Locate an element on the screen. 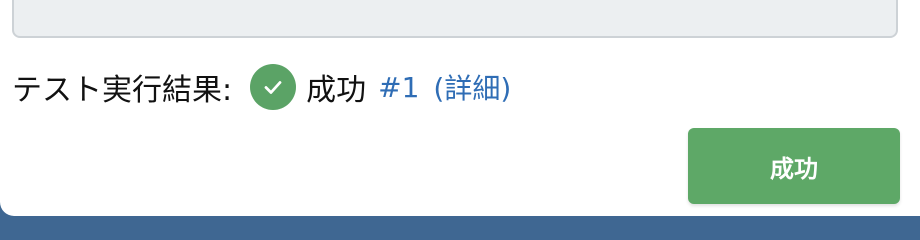  success-button: 成功 is located at coordinates (794, 166).